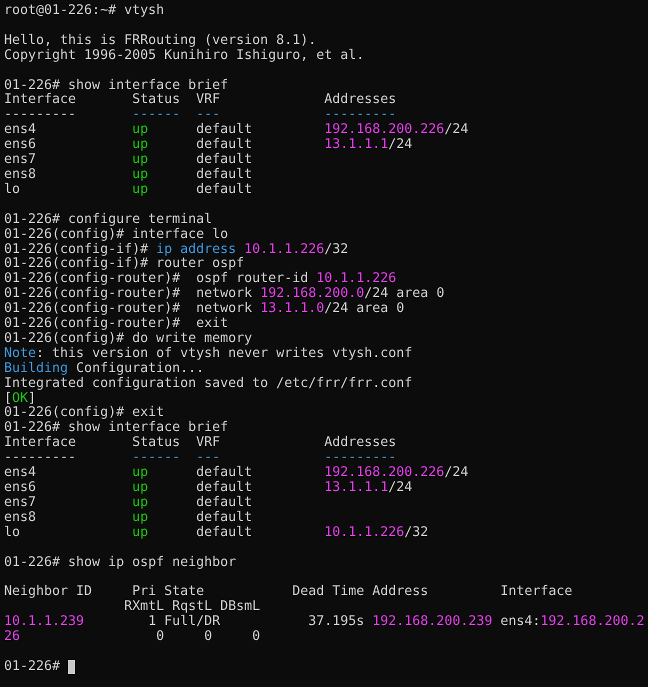 Image resolution: width=648 pixels, height=687 pixels. Describe the element at coordinates (208, 354) in the screenshot. I see `terminal-line: Note: this version of vtysh never writes vtysh.conf` at that location.